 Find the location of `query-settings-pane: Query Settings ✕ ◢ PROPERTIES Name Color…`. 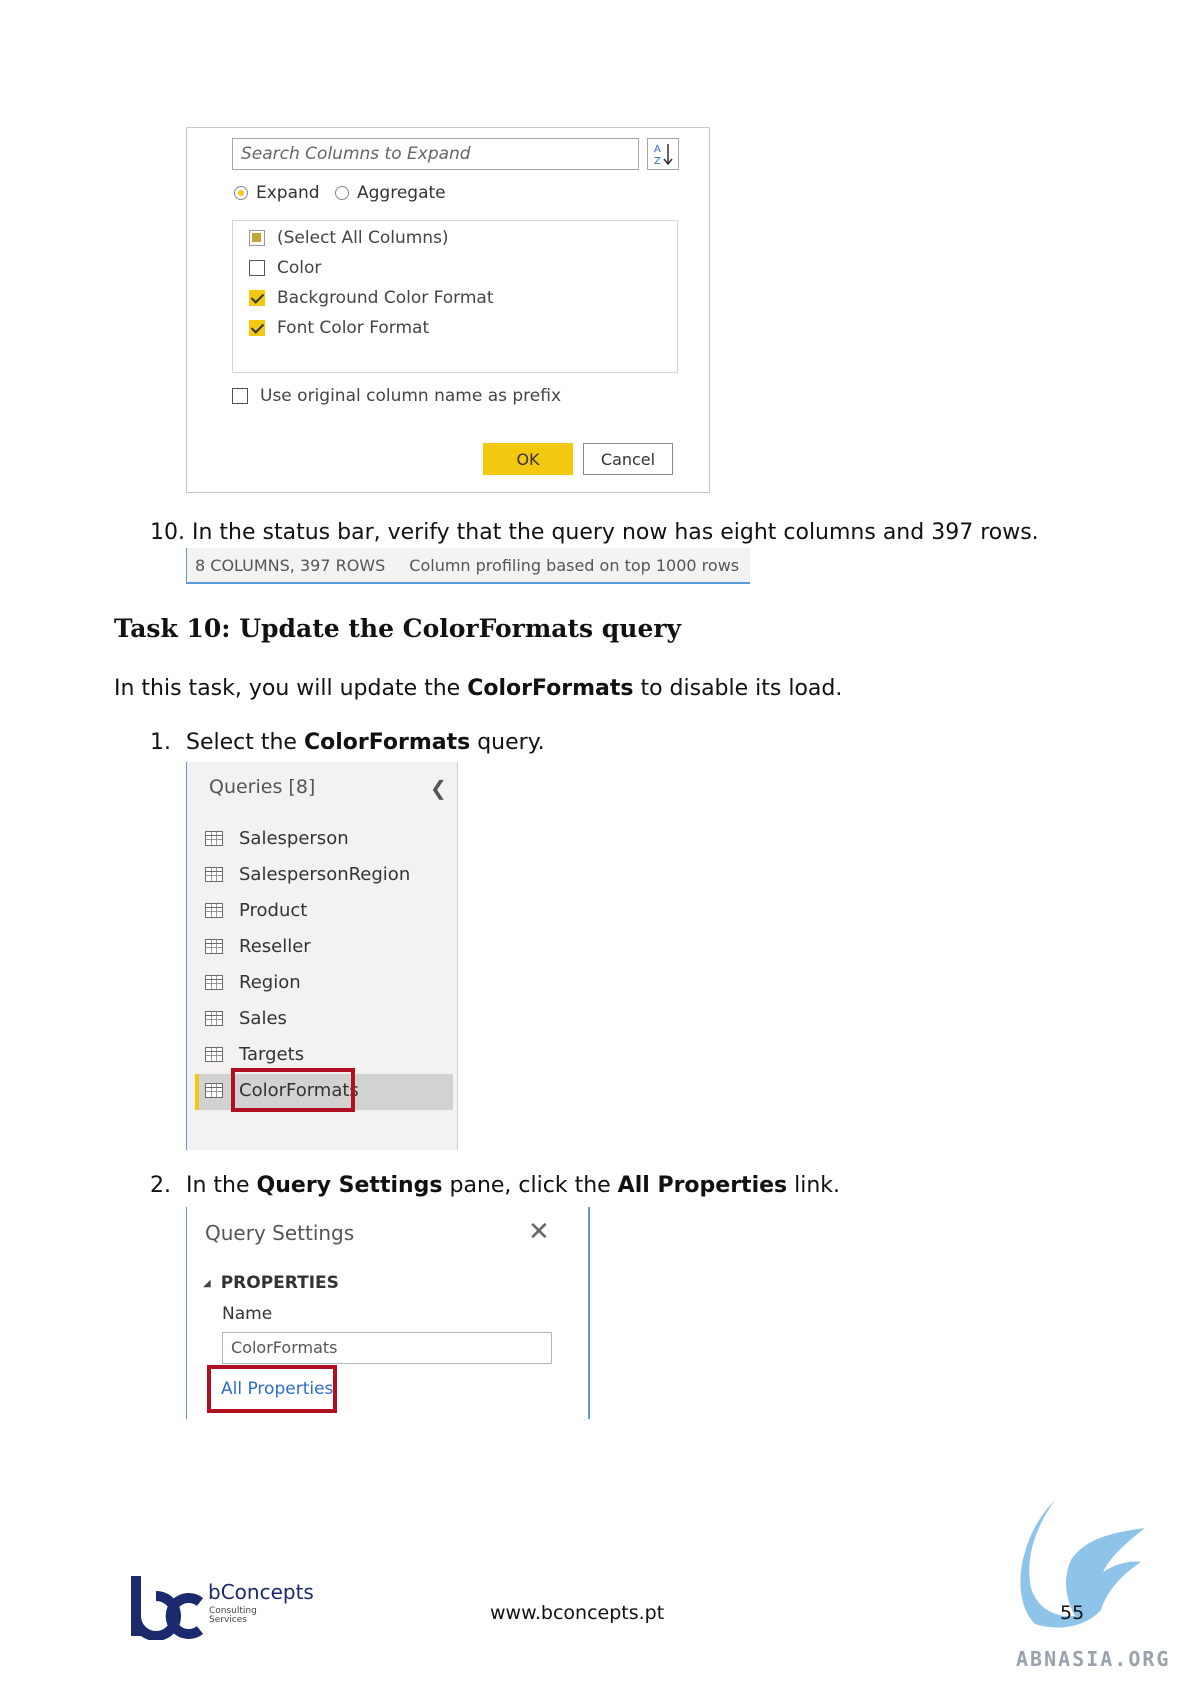

query-settings-pane: Query Settings ✕ ◢ PROPERTIES Name Color… is located at coordinates (388, 1313).